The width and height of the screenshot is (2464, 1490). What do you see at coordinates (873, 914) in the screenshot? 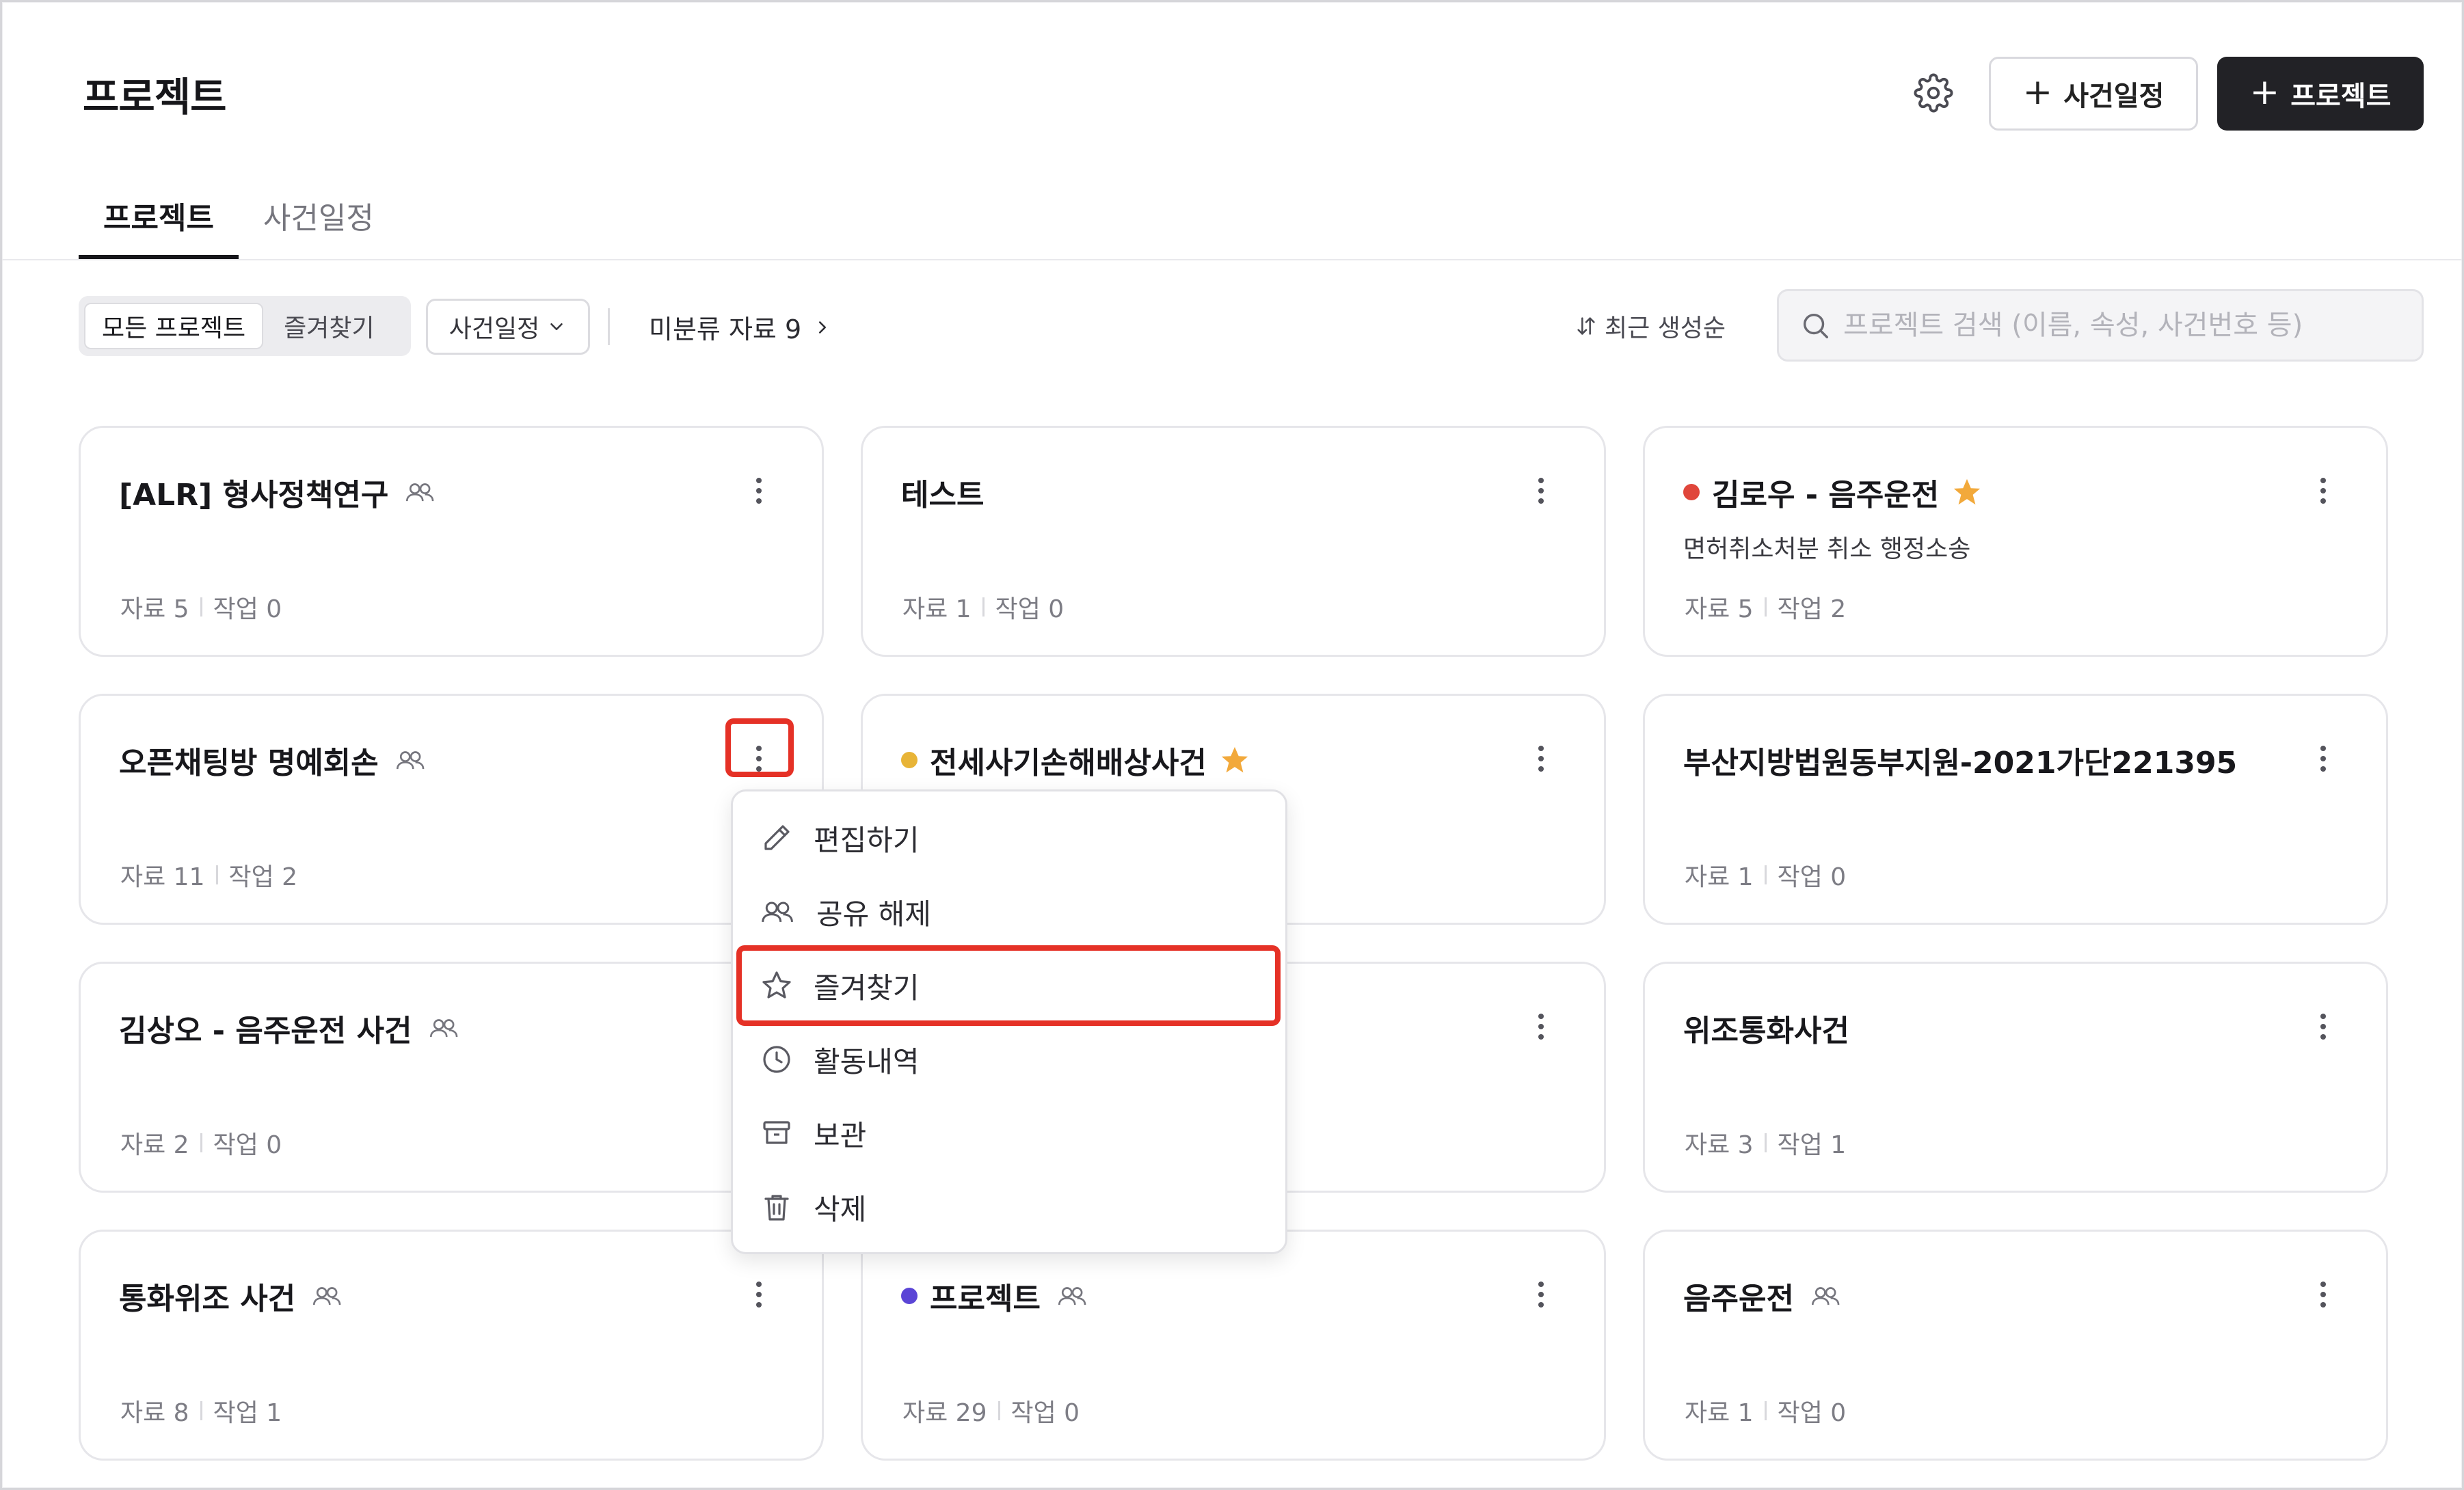
I see `menu-item-label: 공유 해제` at bounding box center [873, 914].